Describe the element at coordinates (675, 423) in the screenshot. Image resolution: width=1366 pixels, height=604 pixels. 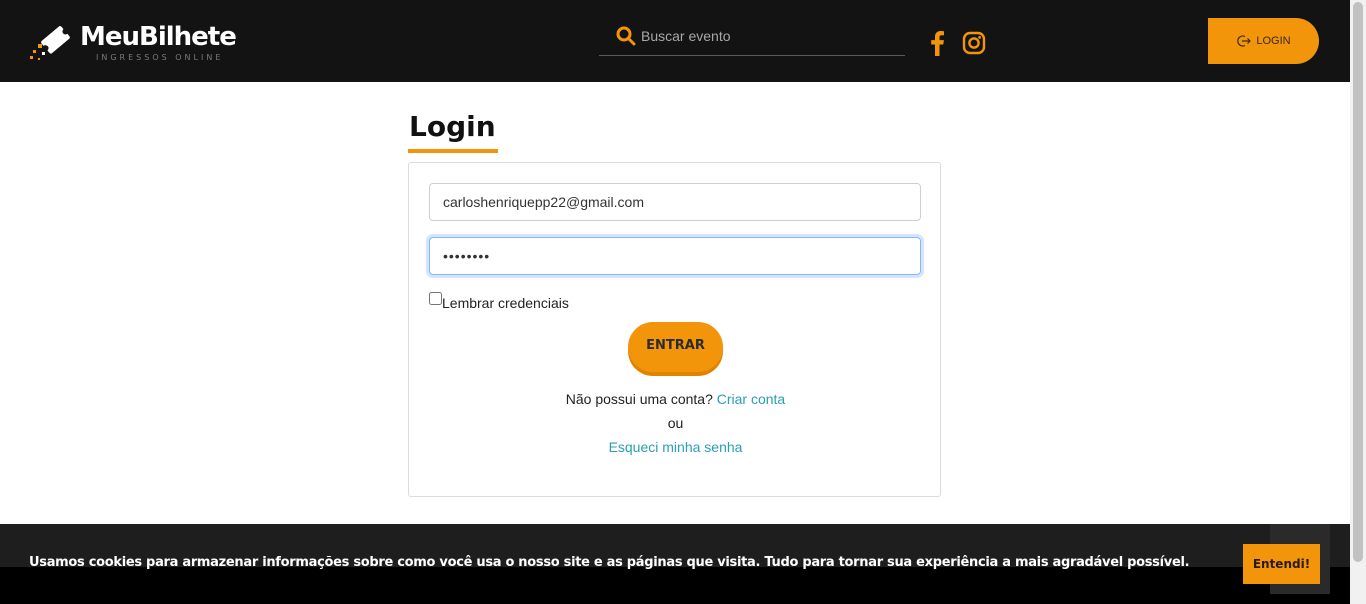
I see `or-separator: ou` at that location.